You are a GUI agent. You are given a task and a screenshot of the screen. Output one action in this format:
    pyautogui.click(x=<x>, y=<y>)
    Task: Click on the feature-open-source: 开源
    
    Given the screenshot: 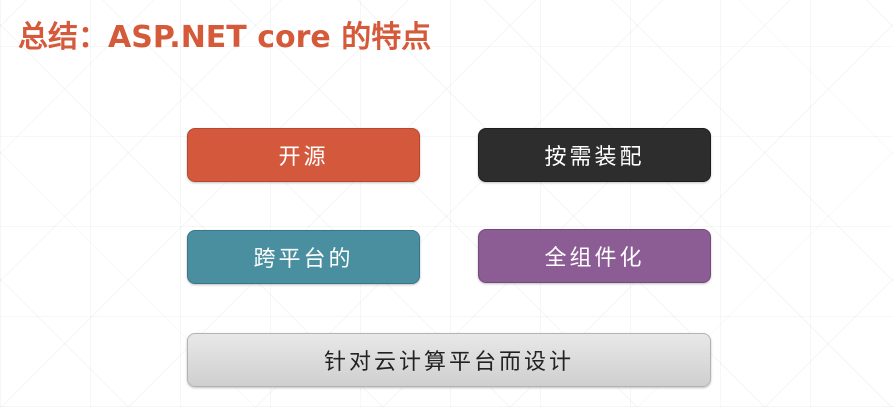 What is the action you would take?
    pyautogui.click(x=303, y=155)
    